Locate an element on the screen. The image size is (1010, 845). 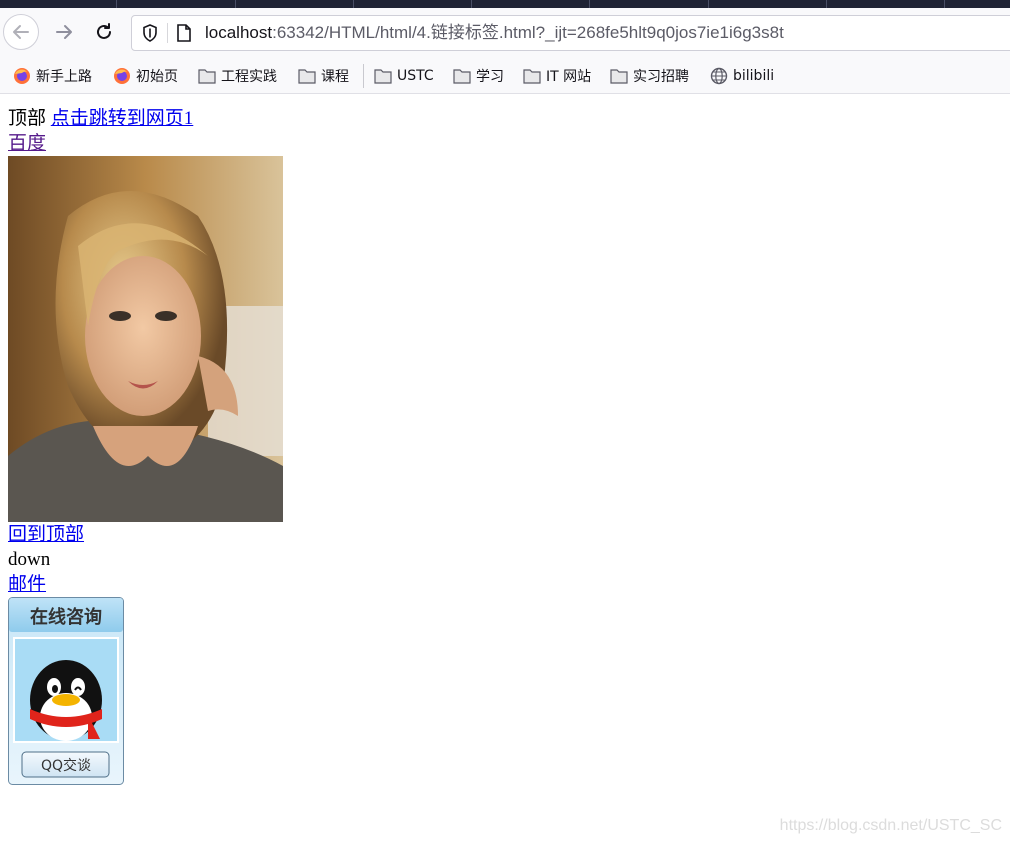
url-host: localhost is located at coordinates (239, 32).